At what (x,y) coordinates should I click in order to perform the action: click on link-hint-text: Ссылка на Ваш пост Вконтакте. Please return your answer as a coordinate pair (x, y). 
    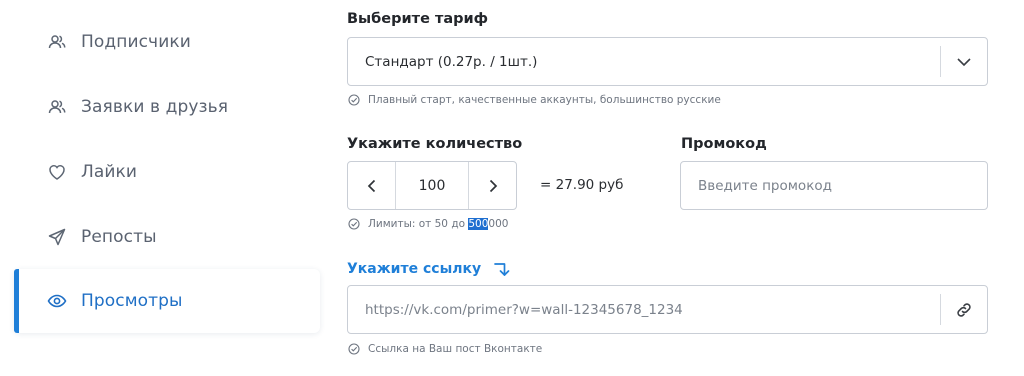
    Looking at the image, I should click on (455, 349).